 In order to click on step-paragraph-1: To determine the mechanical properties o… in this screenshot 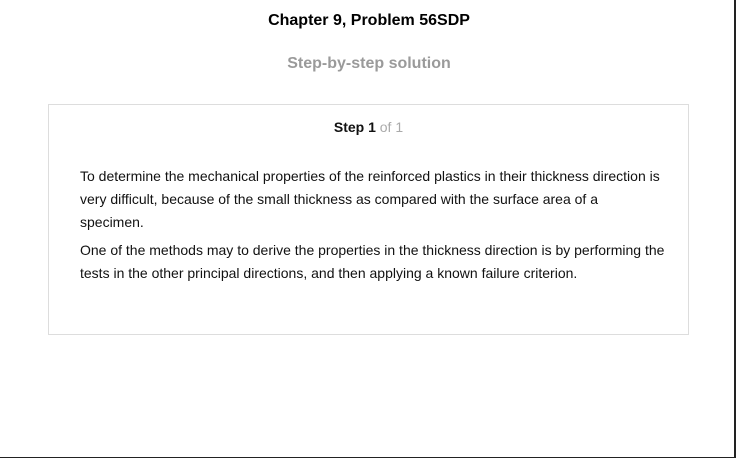, I will do `click(370, 199)`.